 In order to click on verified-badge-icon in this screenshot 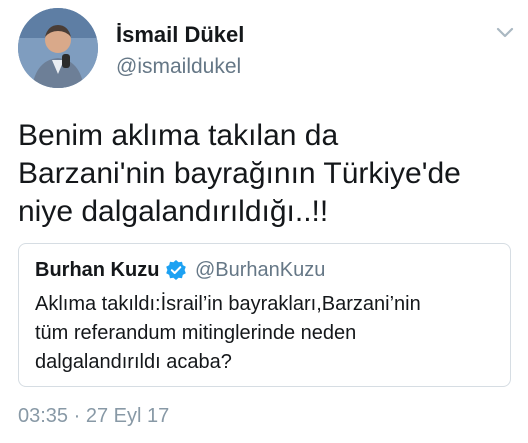, I will do `click(176, 270)`.